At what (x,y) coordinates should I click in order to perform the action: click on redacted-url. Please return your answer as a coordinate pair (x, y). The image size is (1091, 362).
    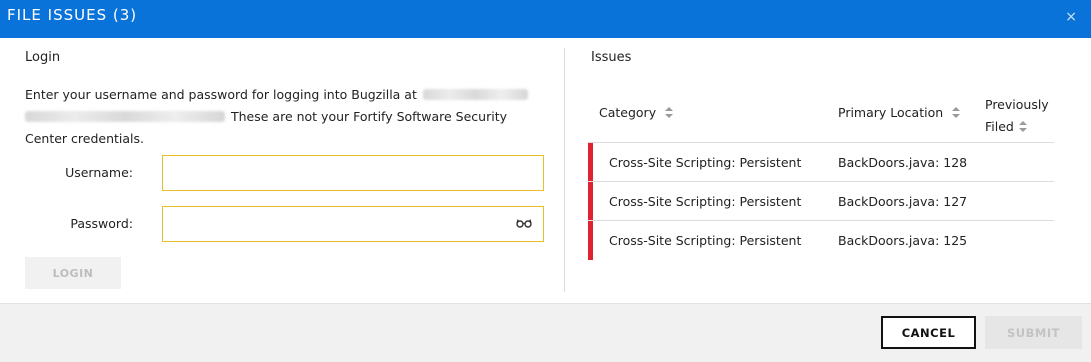
    Looking at the image, I should click on (475, 94).